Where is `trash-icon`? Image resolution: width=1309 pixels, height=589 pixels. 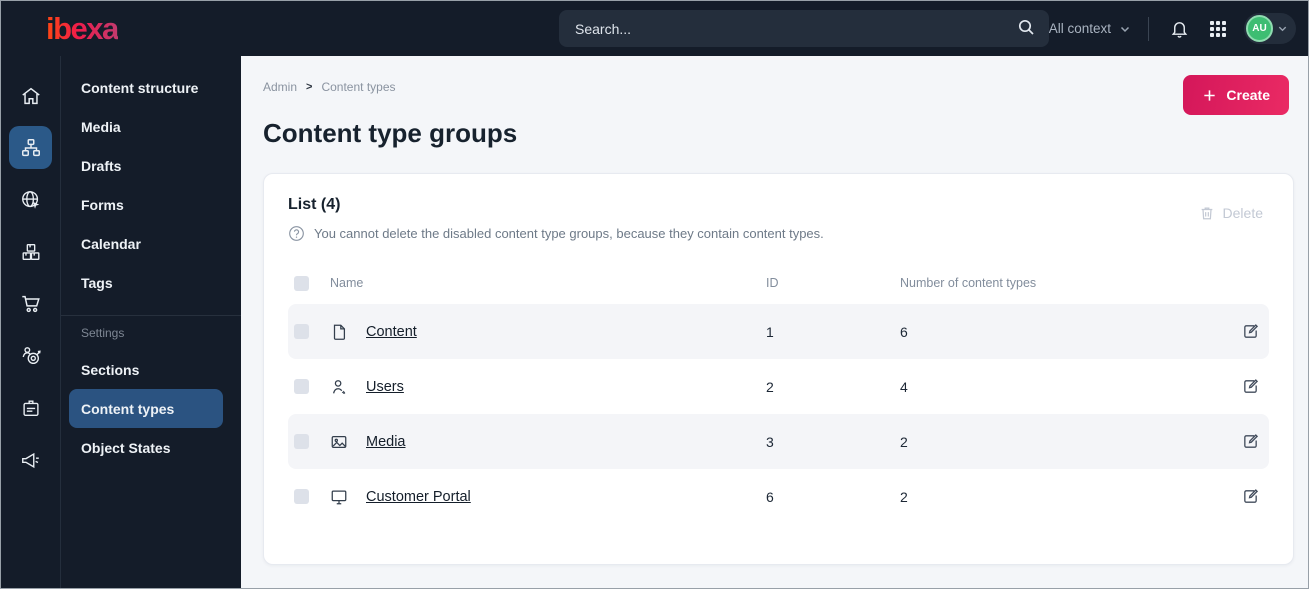
trash-icon is located at coordinates (1207, 213).